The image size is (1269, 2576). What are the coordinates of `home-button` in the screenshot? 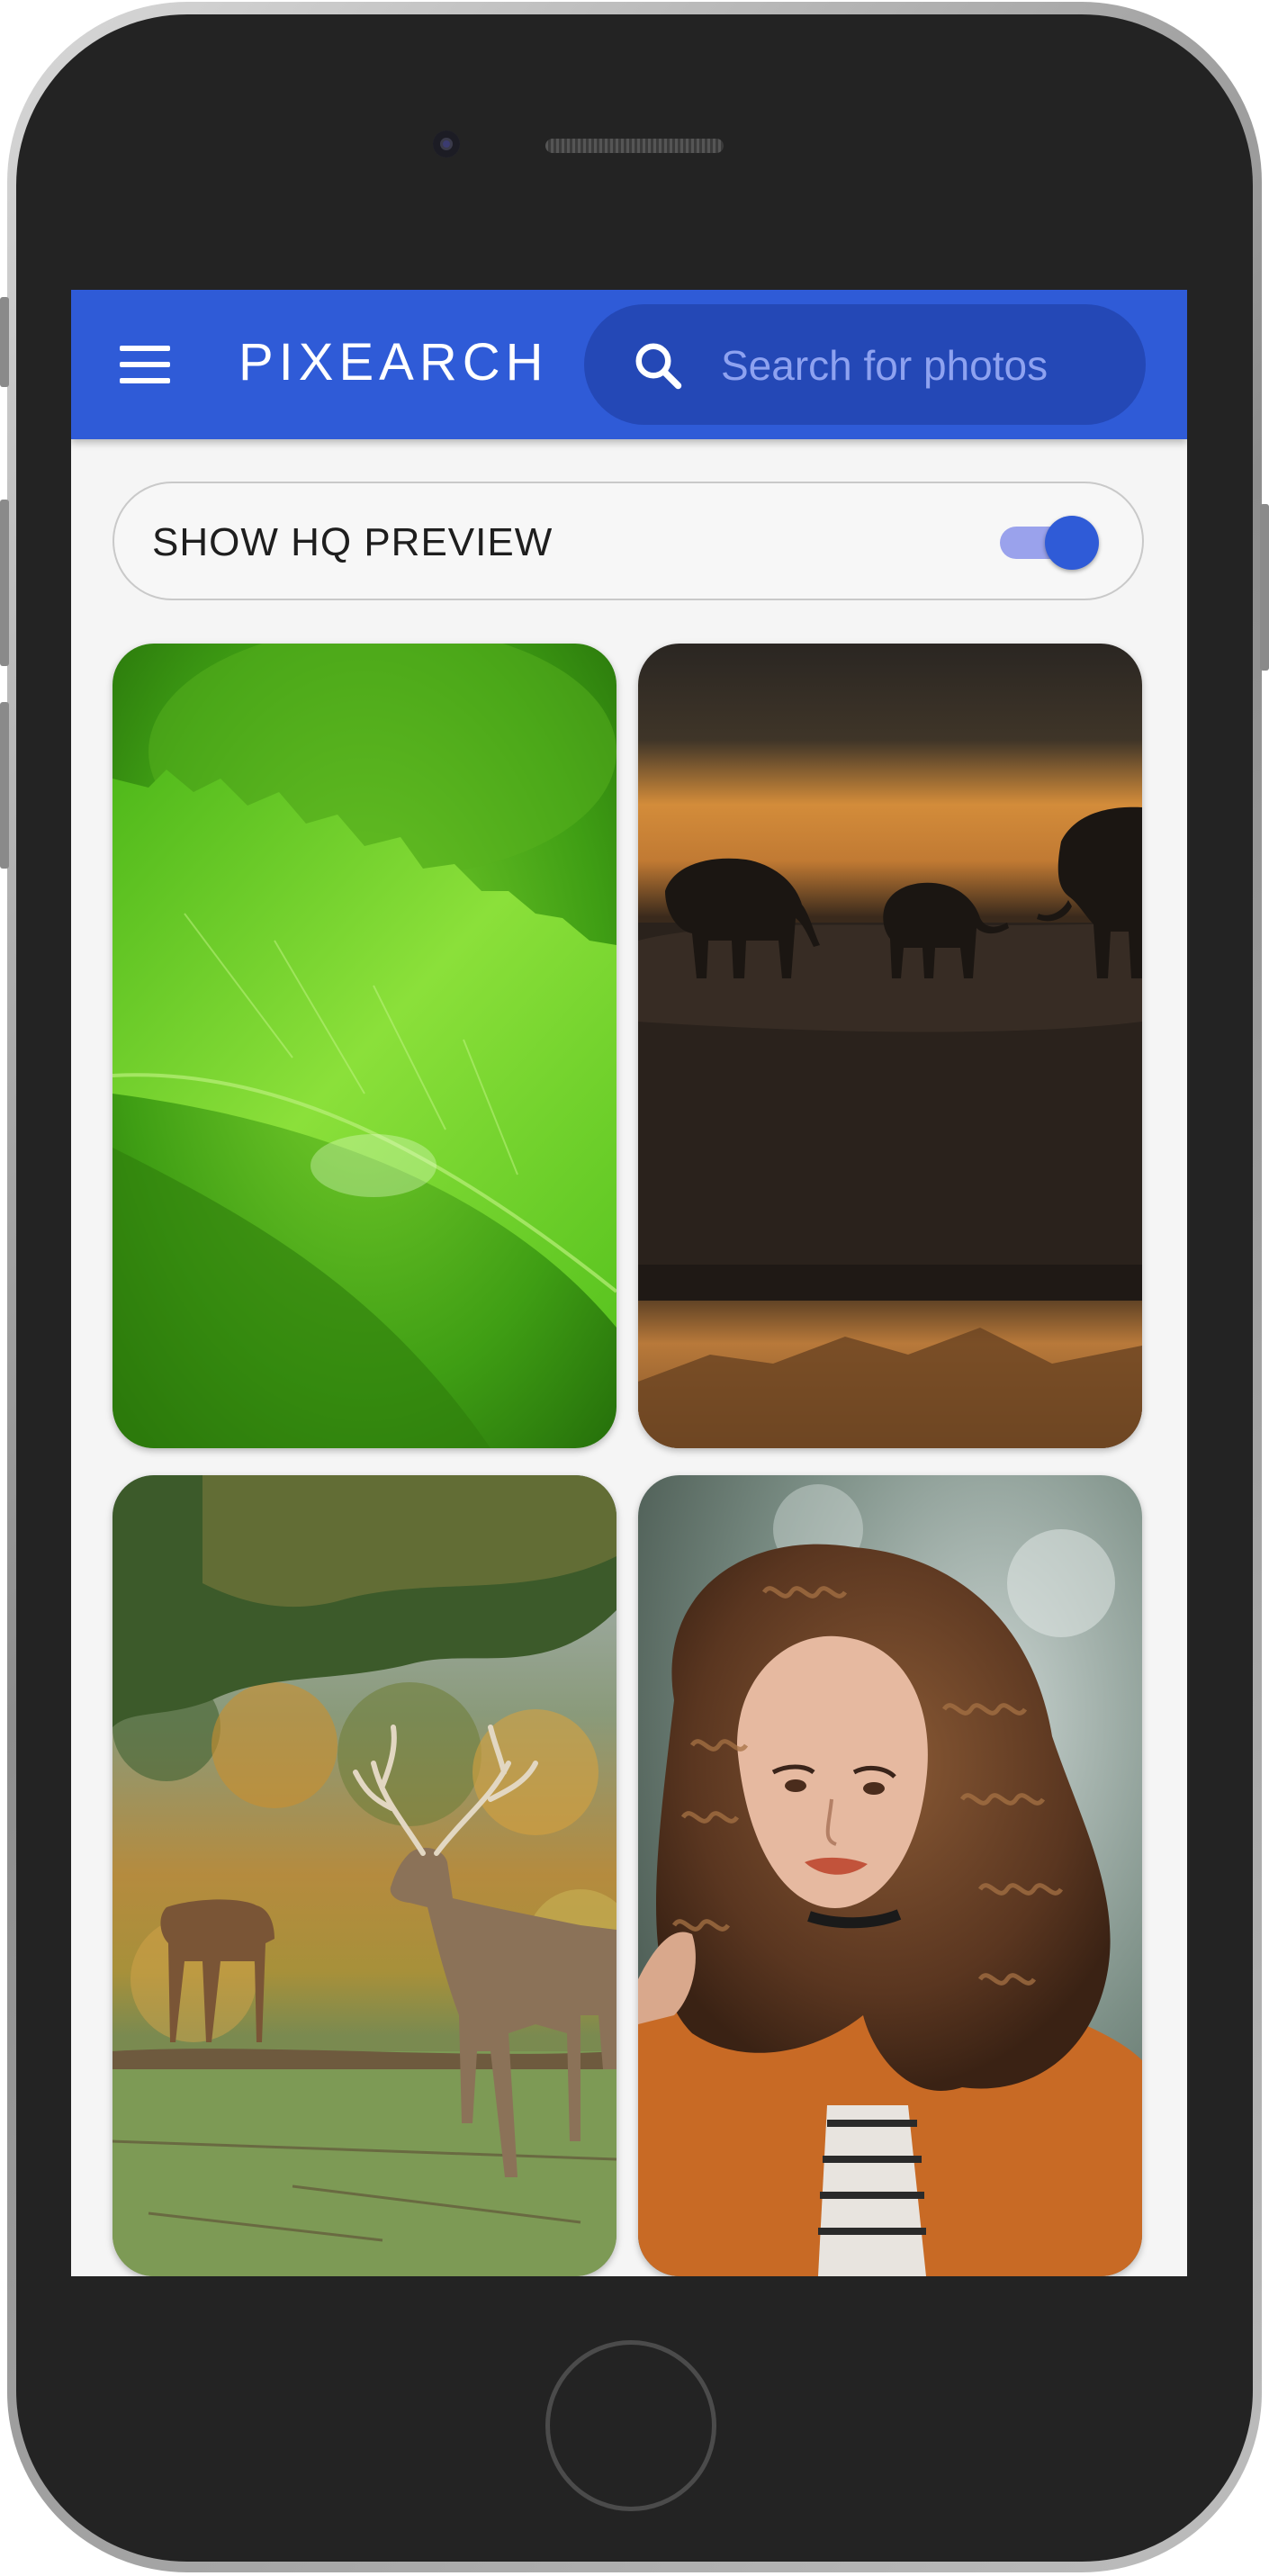 It's located at (630, 2425).